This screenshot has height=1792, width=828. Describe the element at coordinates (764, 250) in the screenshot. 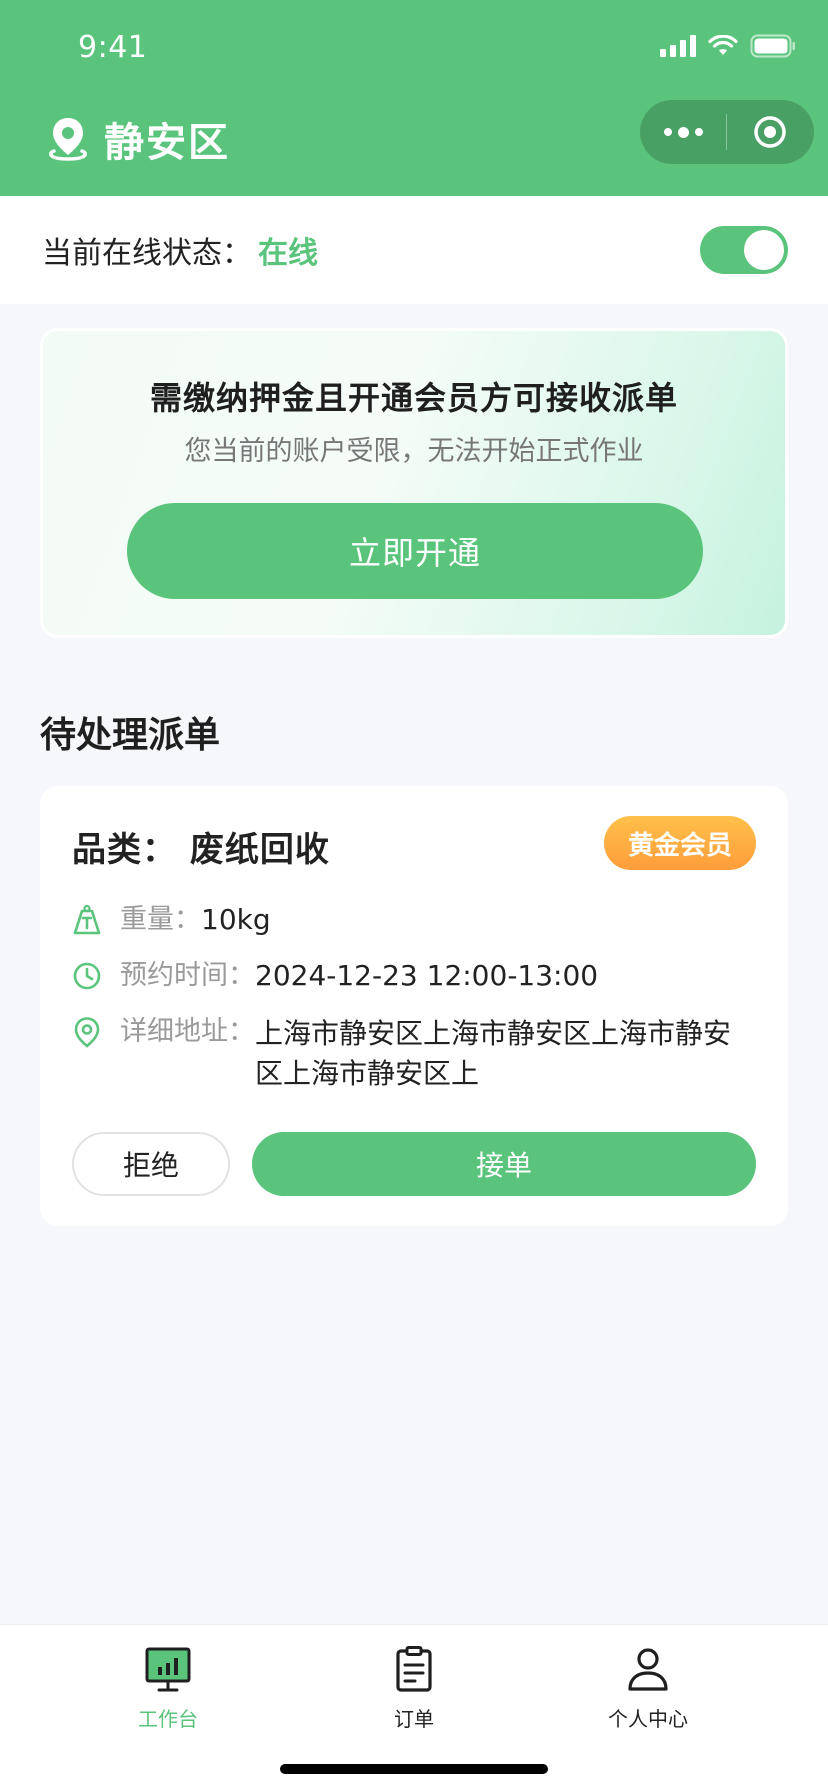

I see `toggle-knob` at that location.